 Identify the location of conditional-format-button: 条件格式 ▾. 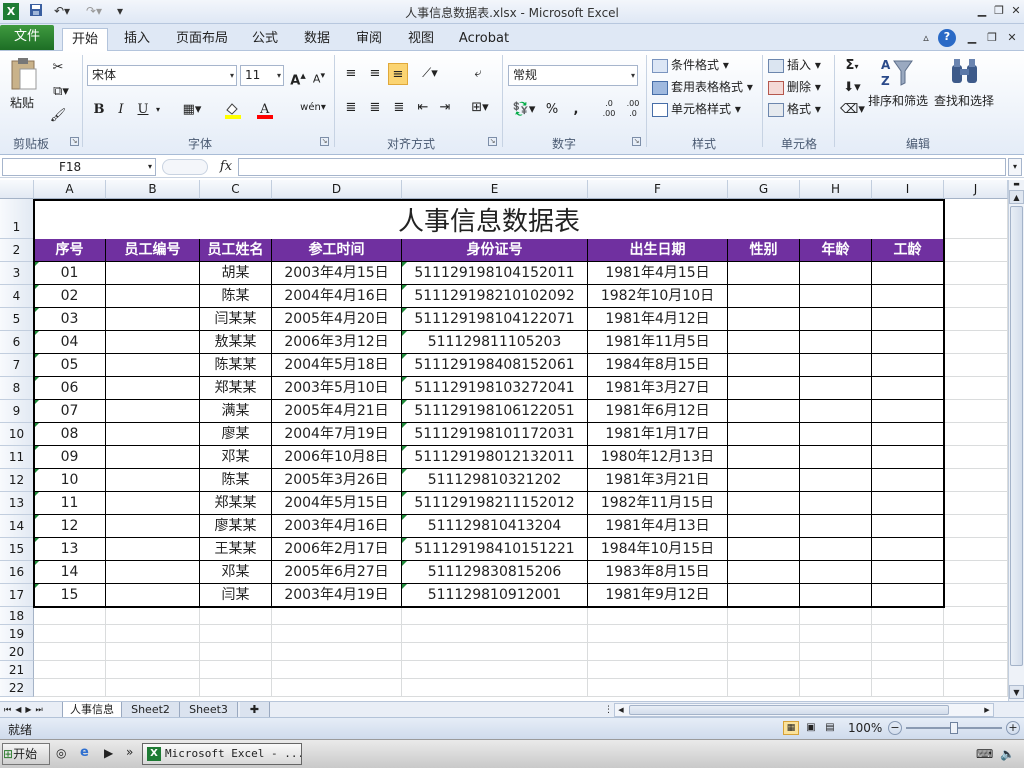
(690, 65).